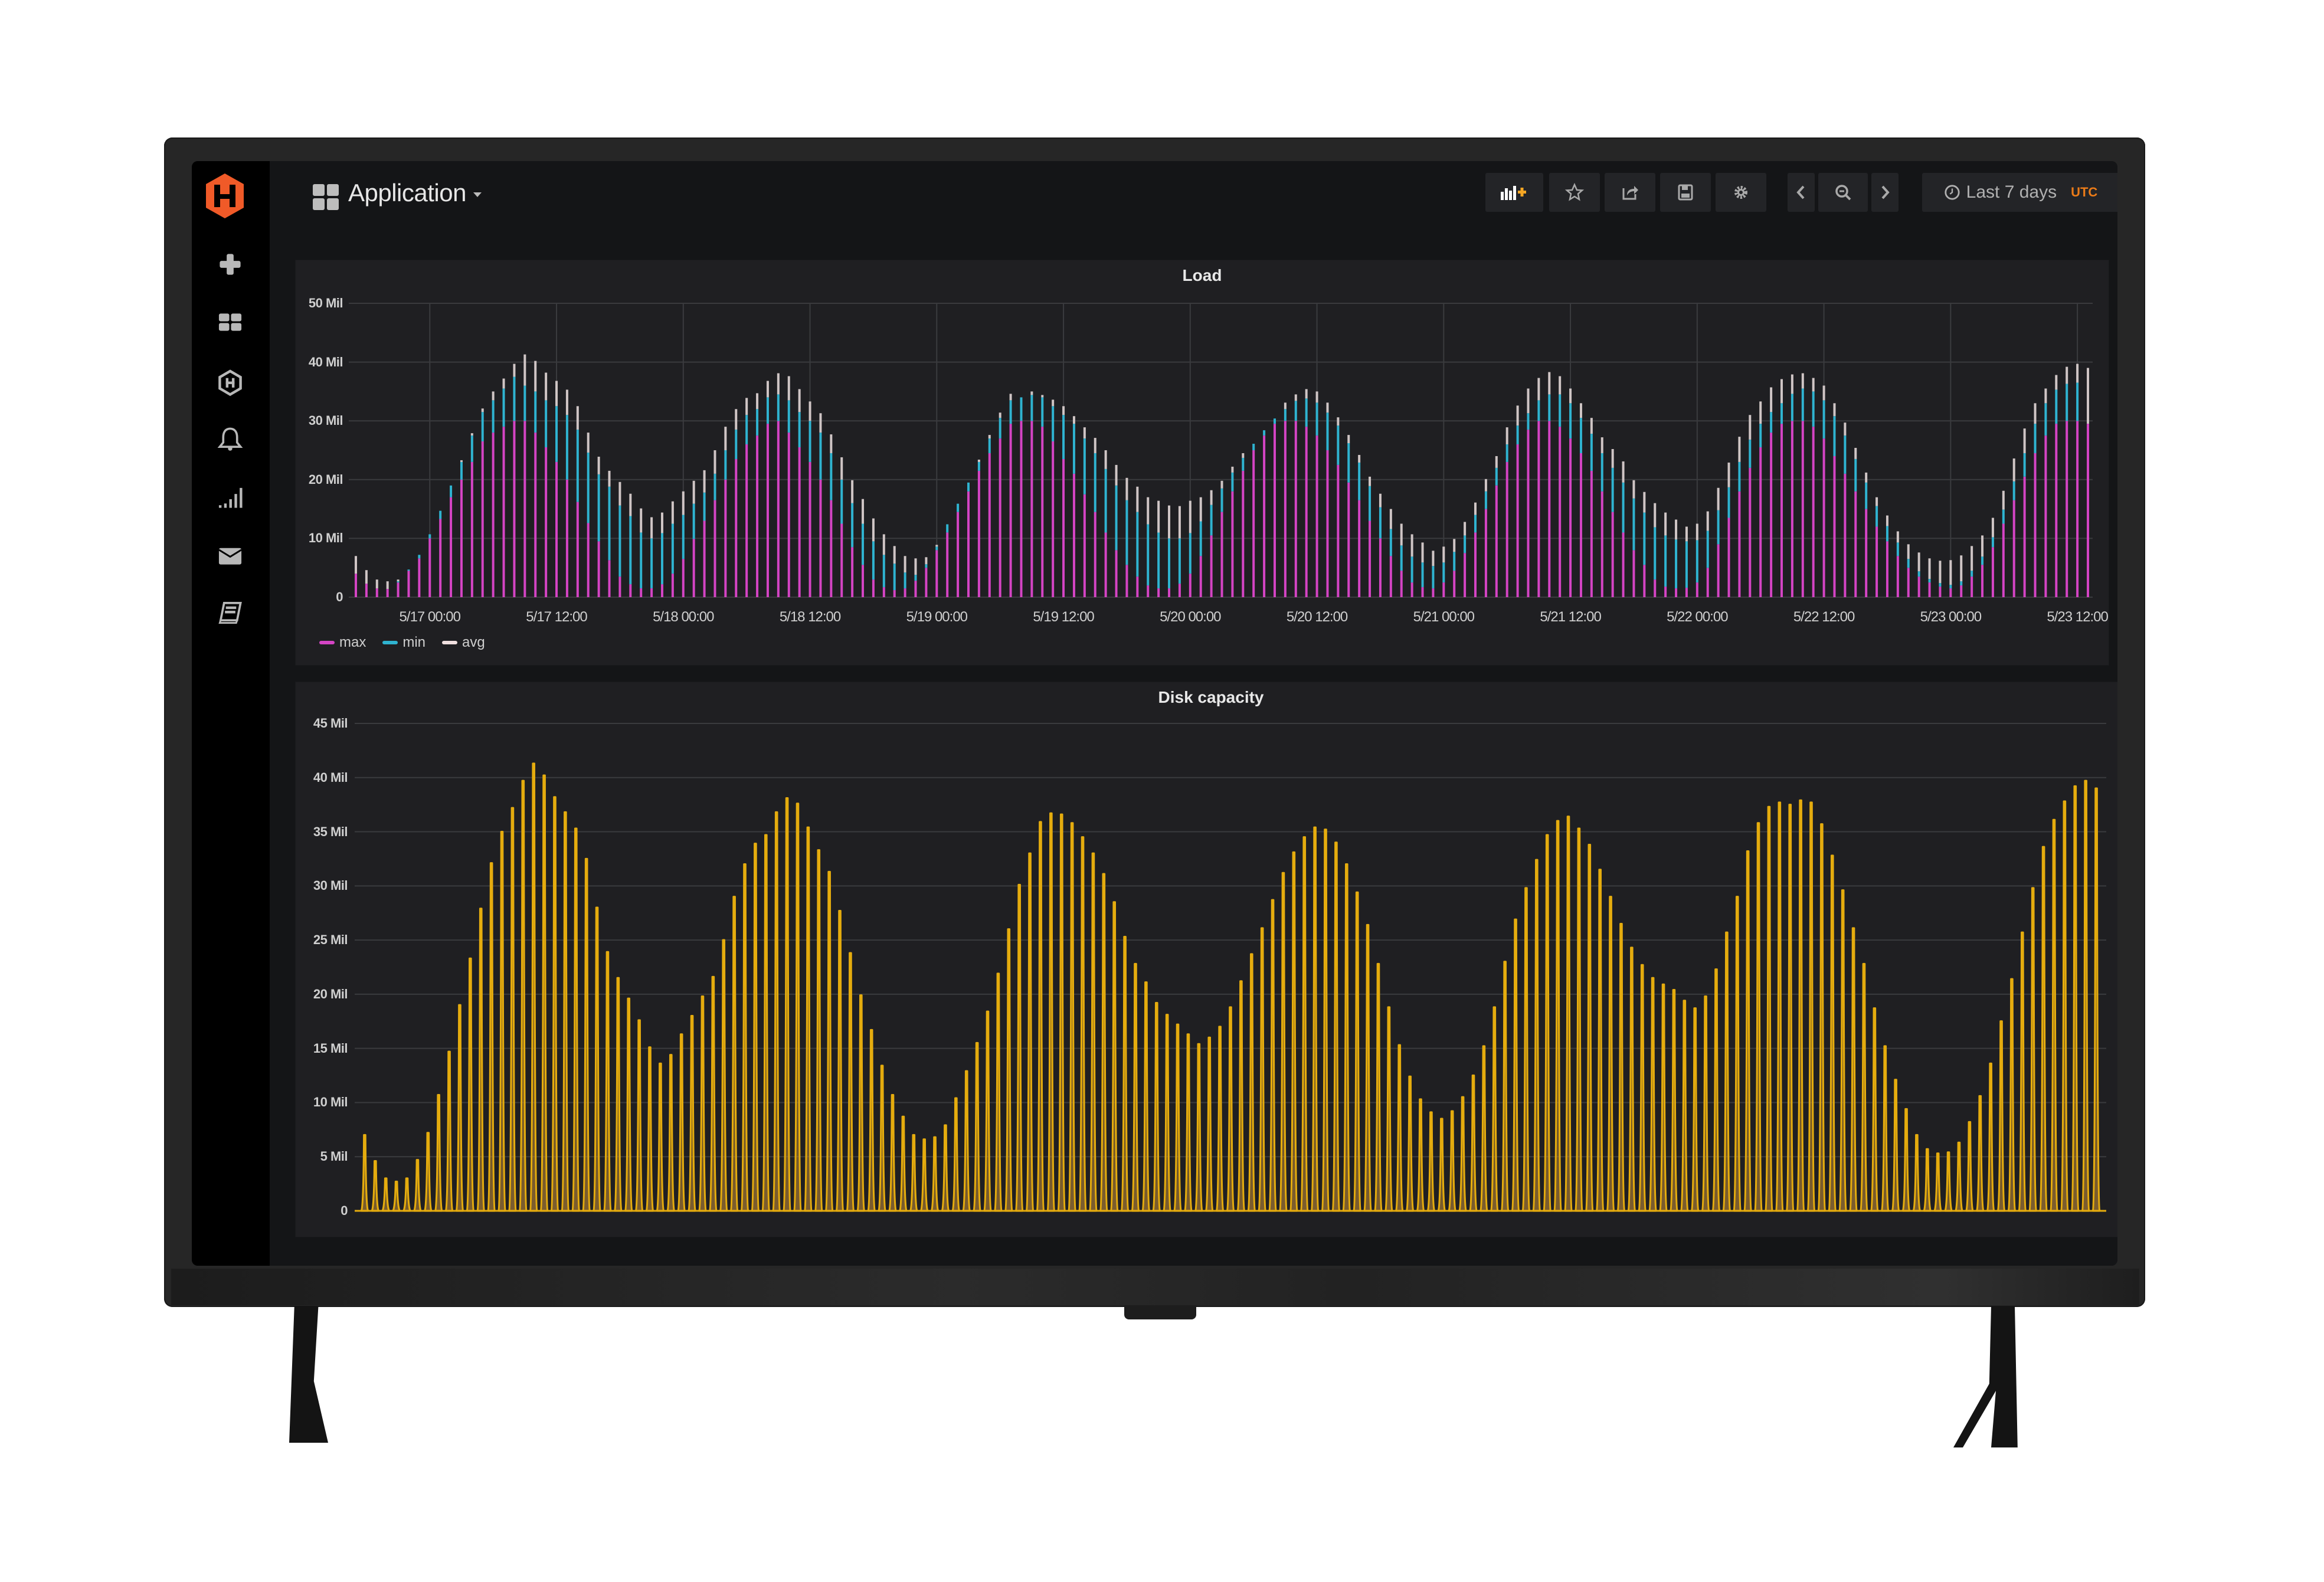  Describe the element at coordinates (414, 642) in the screenshot. I see `legend-label-min: min` at that location.